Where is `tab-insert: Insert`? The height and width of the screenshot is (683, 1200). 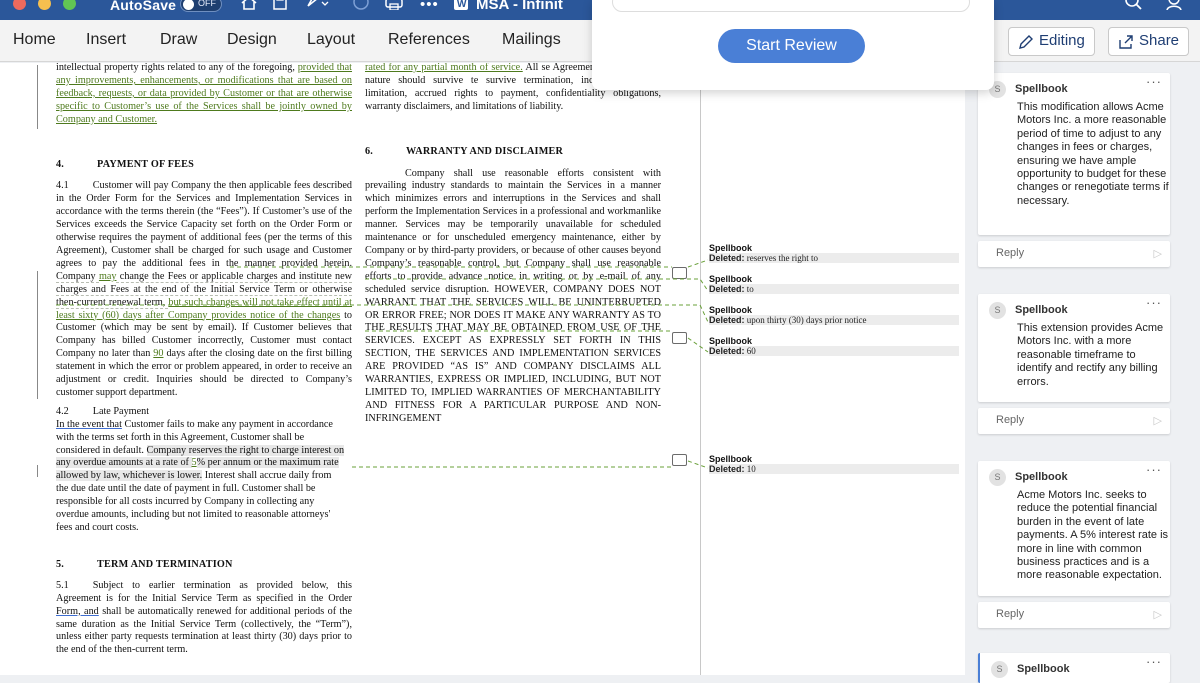
tab-insert: Insert is located at coordinates (106, 40).